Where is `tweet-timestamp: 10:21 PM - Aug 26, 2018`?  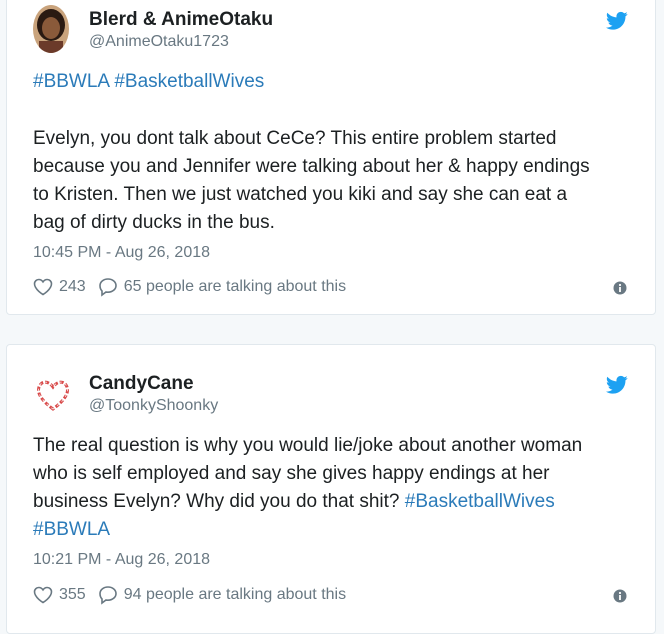 tweet-timestamp: 10:21 PM - Aug 26, 2018 is located at coordinates (121, 560).